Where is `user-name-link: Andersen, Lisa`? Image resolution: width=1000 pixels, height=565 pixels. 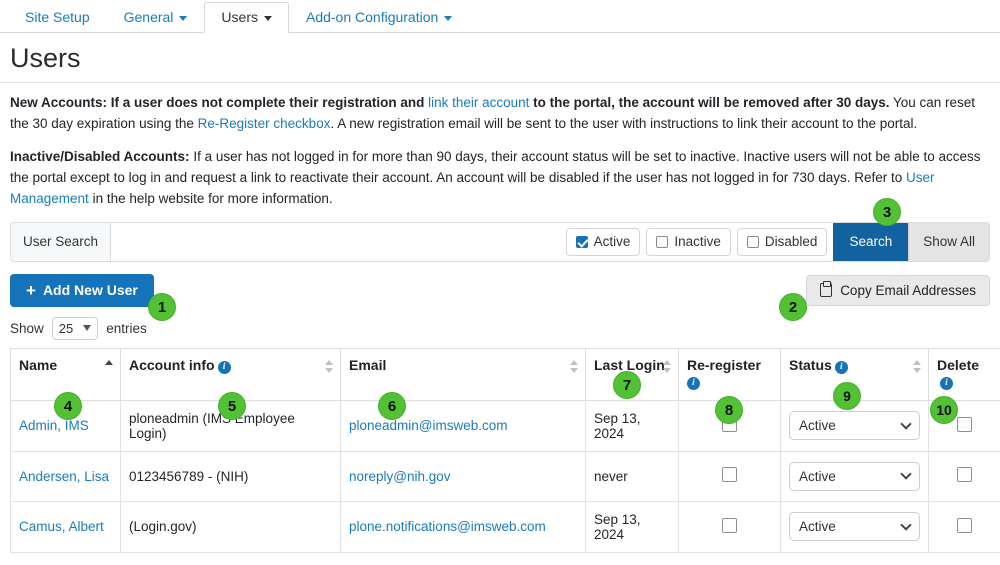 user-name-link: Andersen, Lisa is located at coordinates (64, 476).